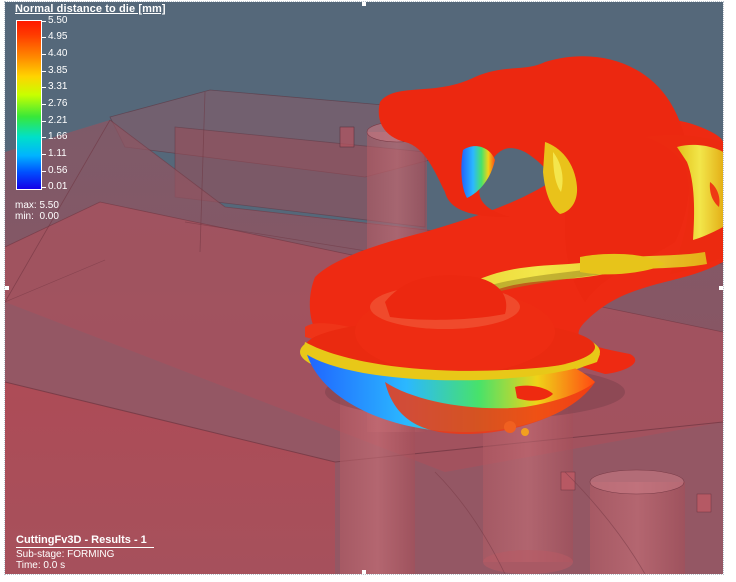  I want to click on min-value: 0.00, so click(49, 216).